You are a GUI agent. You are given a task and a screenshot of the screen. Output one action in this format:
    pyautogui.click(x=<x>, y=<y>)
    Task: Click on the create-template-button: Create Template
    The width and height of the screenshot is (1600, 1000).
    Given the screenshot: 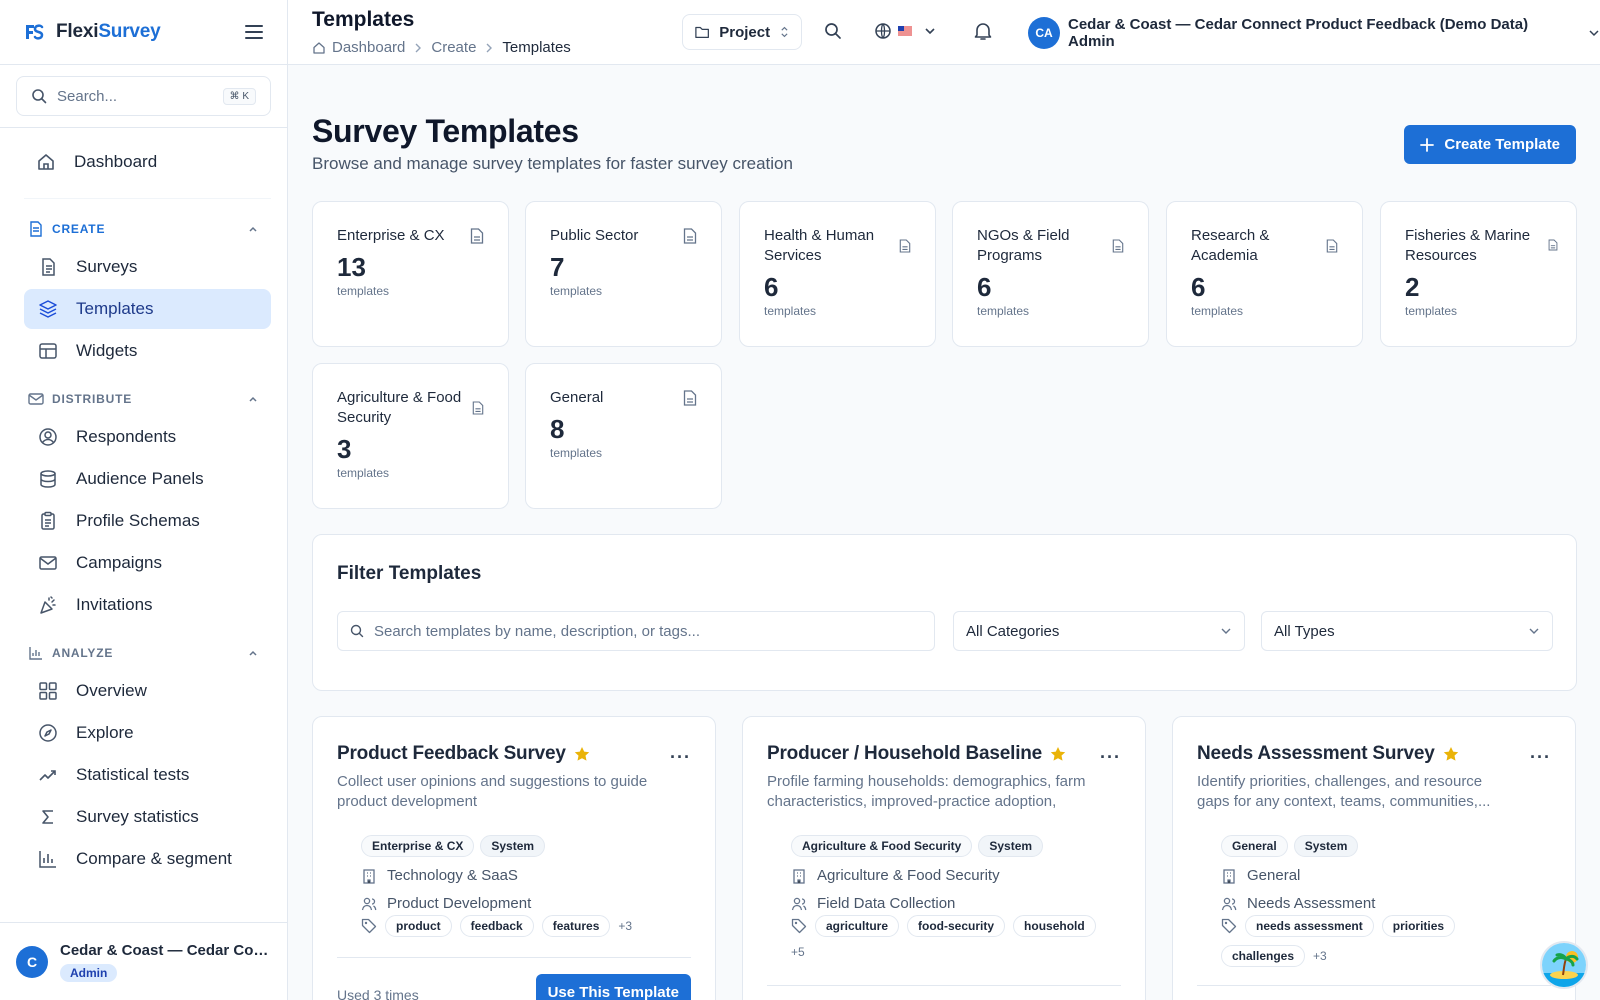 What is the action you would take?
    pyautogui.click(x=1490, y=144)
    